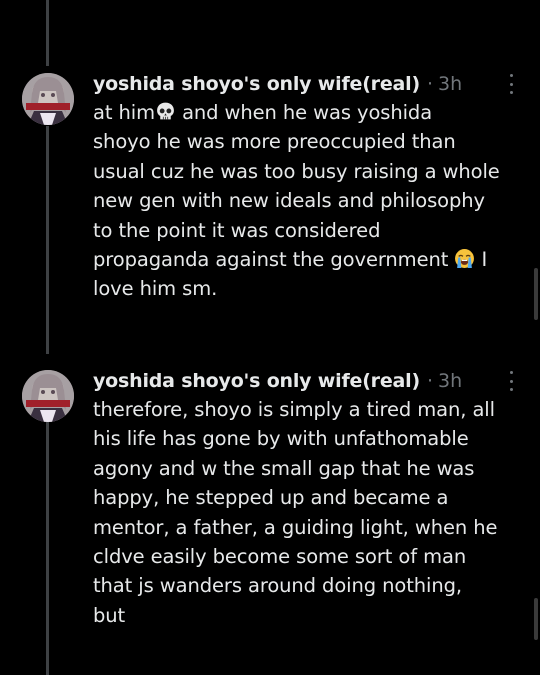 The image size is (540, 675). Describe the element at coordinates (280, 557) in the screenshot. I see `tweet-line: cldve easily become some sort of man` at that location.